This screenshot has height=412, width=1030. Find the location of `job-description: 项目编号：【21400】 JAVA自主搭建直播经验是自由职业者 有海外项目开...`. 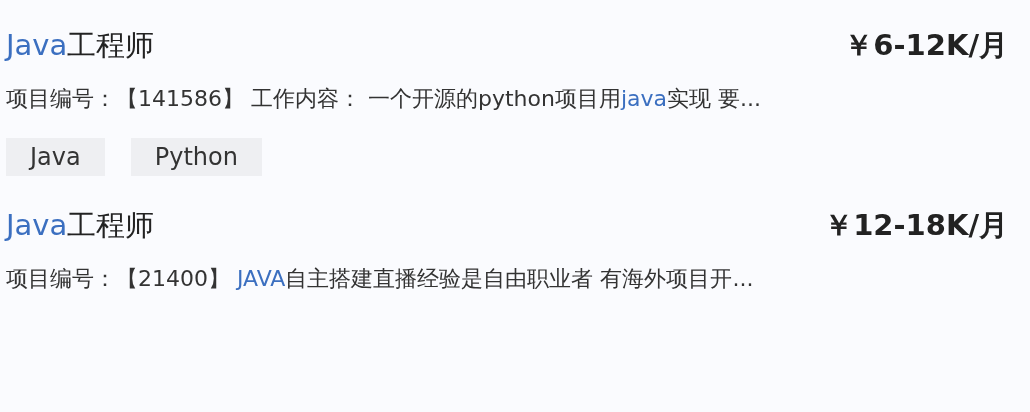

job-description: 项目编号：【21400】 JAVA自主搭建直播经验是自由职业者 有海外项目开... is located at coordinates (380, 279).